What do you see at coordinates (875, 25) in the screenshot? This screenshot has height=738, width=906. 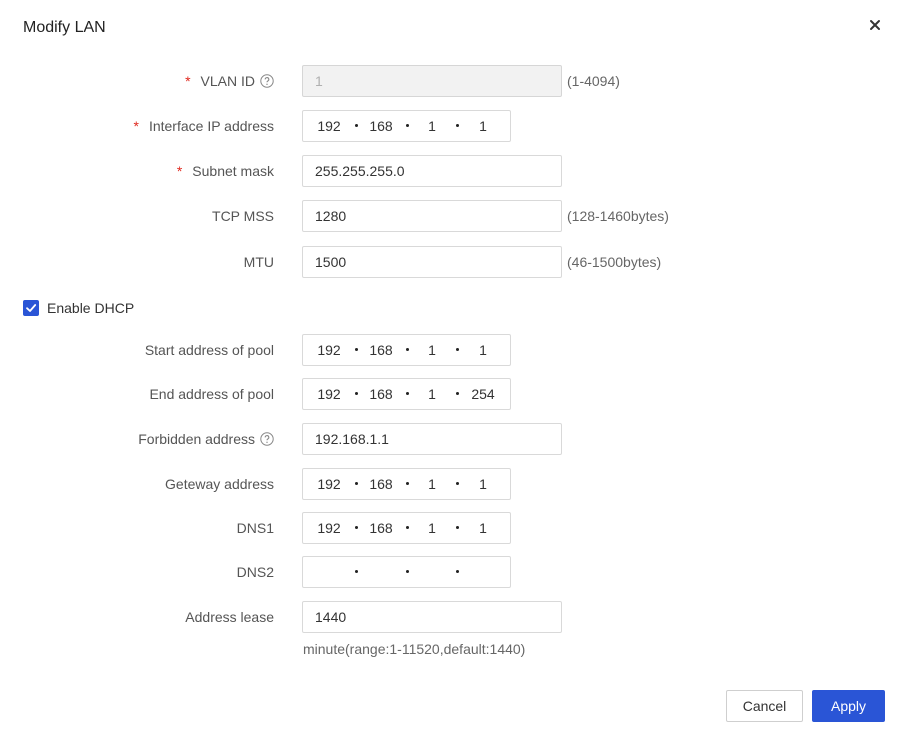 I see `close-icon` at bounding box center [875, 25].